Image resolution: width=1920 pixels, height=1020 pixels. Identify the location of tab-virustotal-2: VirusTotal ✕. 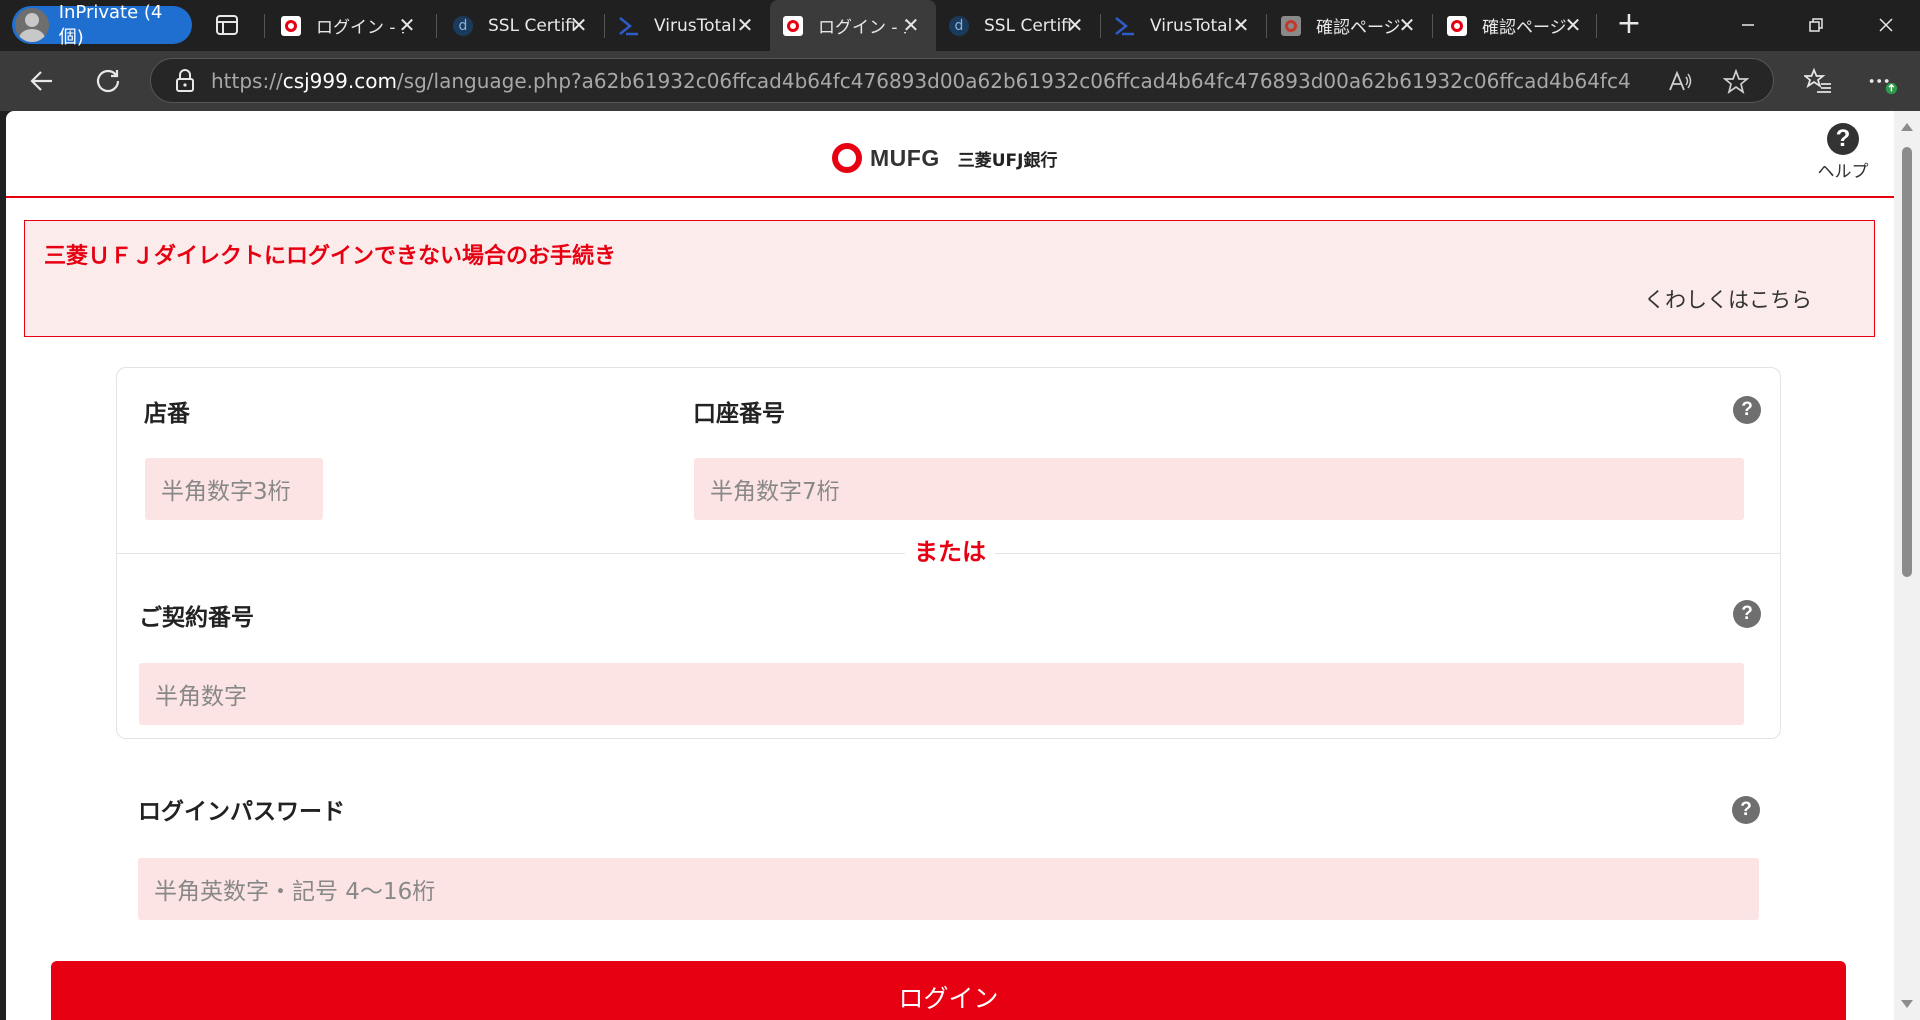
(1184, 25).